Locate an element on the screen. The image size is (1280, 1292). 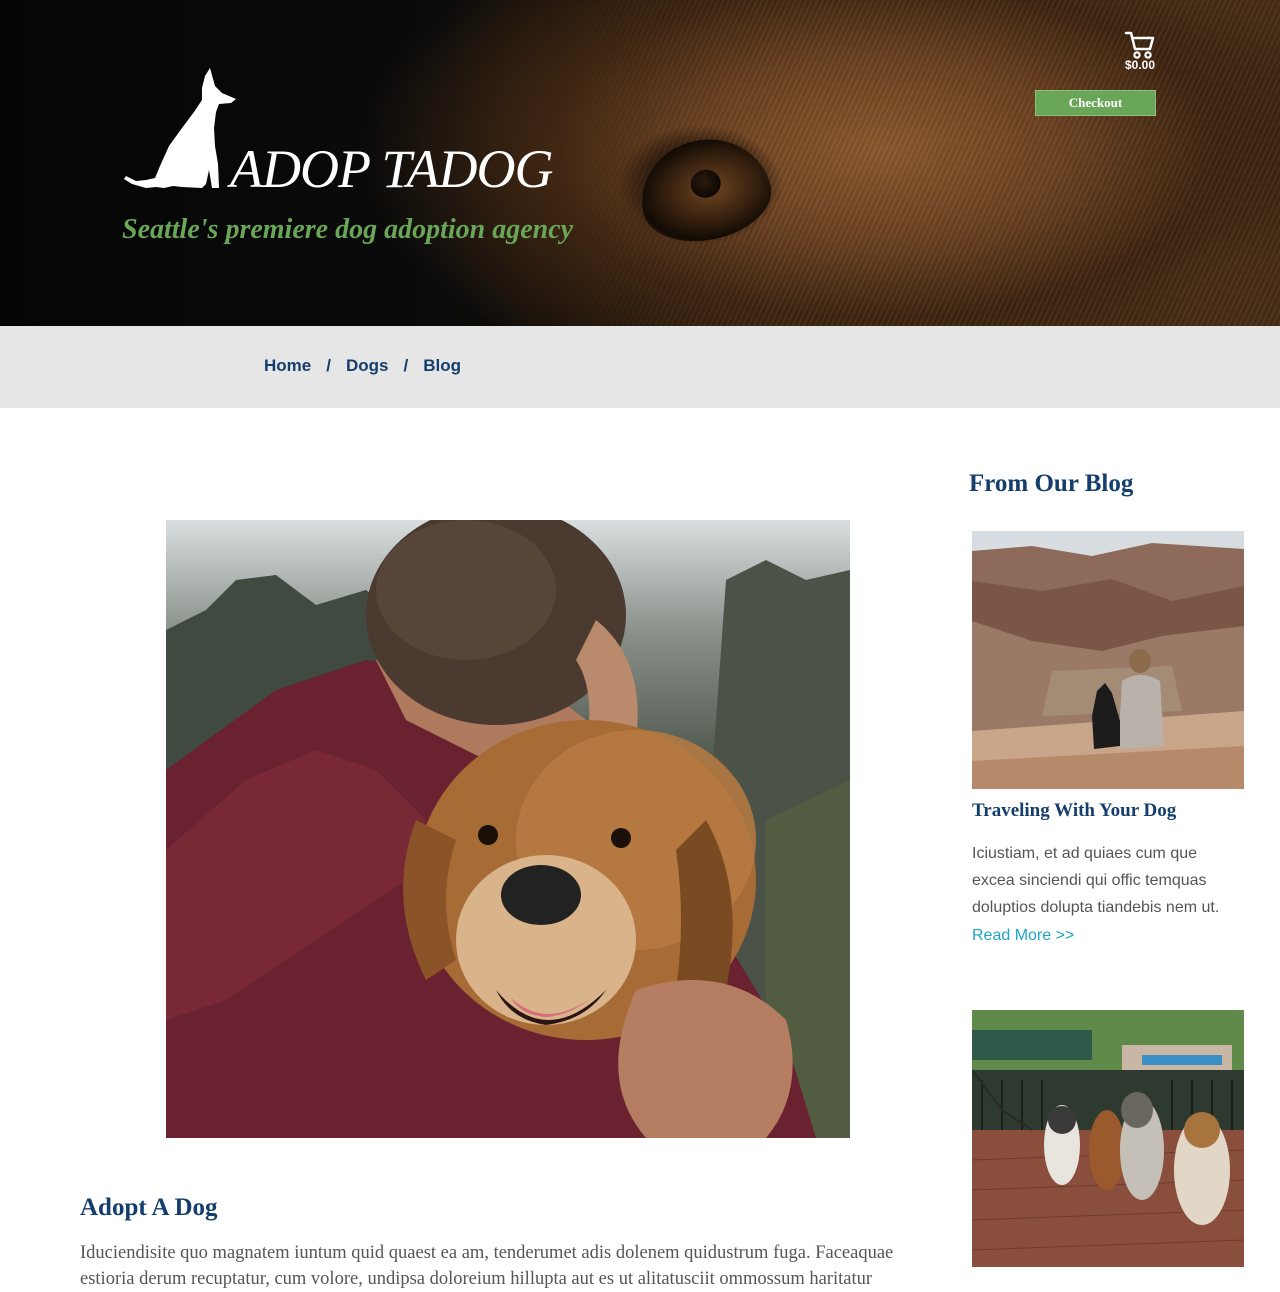
tagline: Seattle's premiere dog adoption agency is located at coordinates (348, 229).